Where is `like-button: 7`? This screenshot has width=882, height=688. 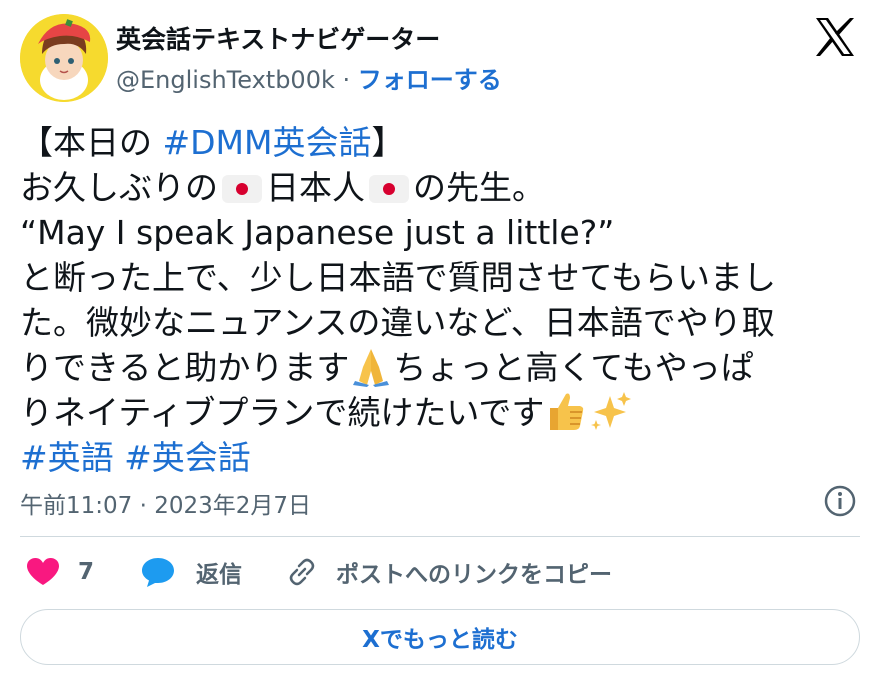
like-button: 7 is located at coordinates (60, 572).